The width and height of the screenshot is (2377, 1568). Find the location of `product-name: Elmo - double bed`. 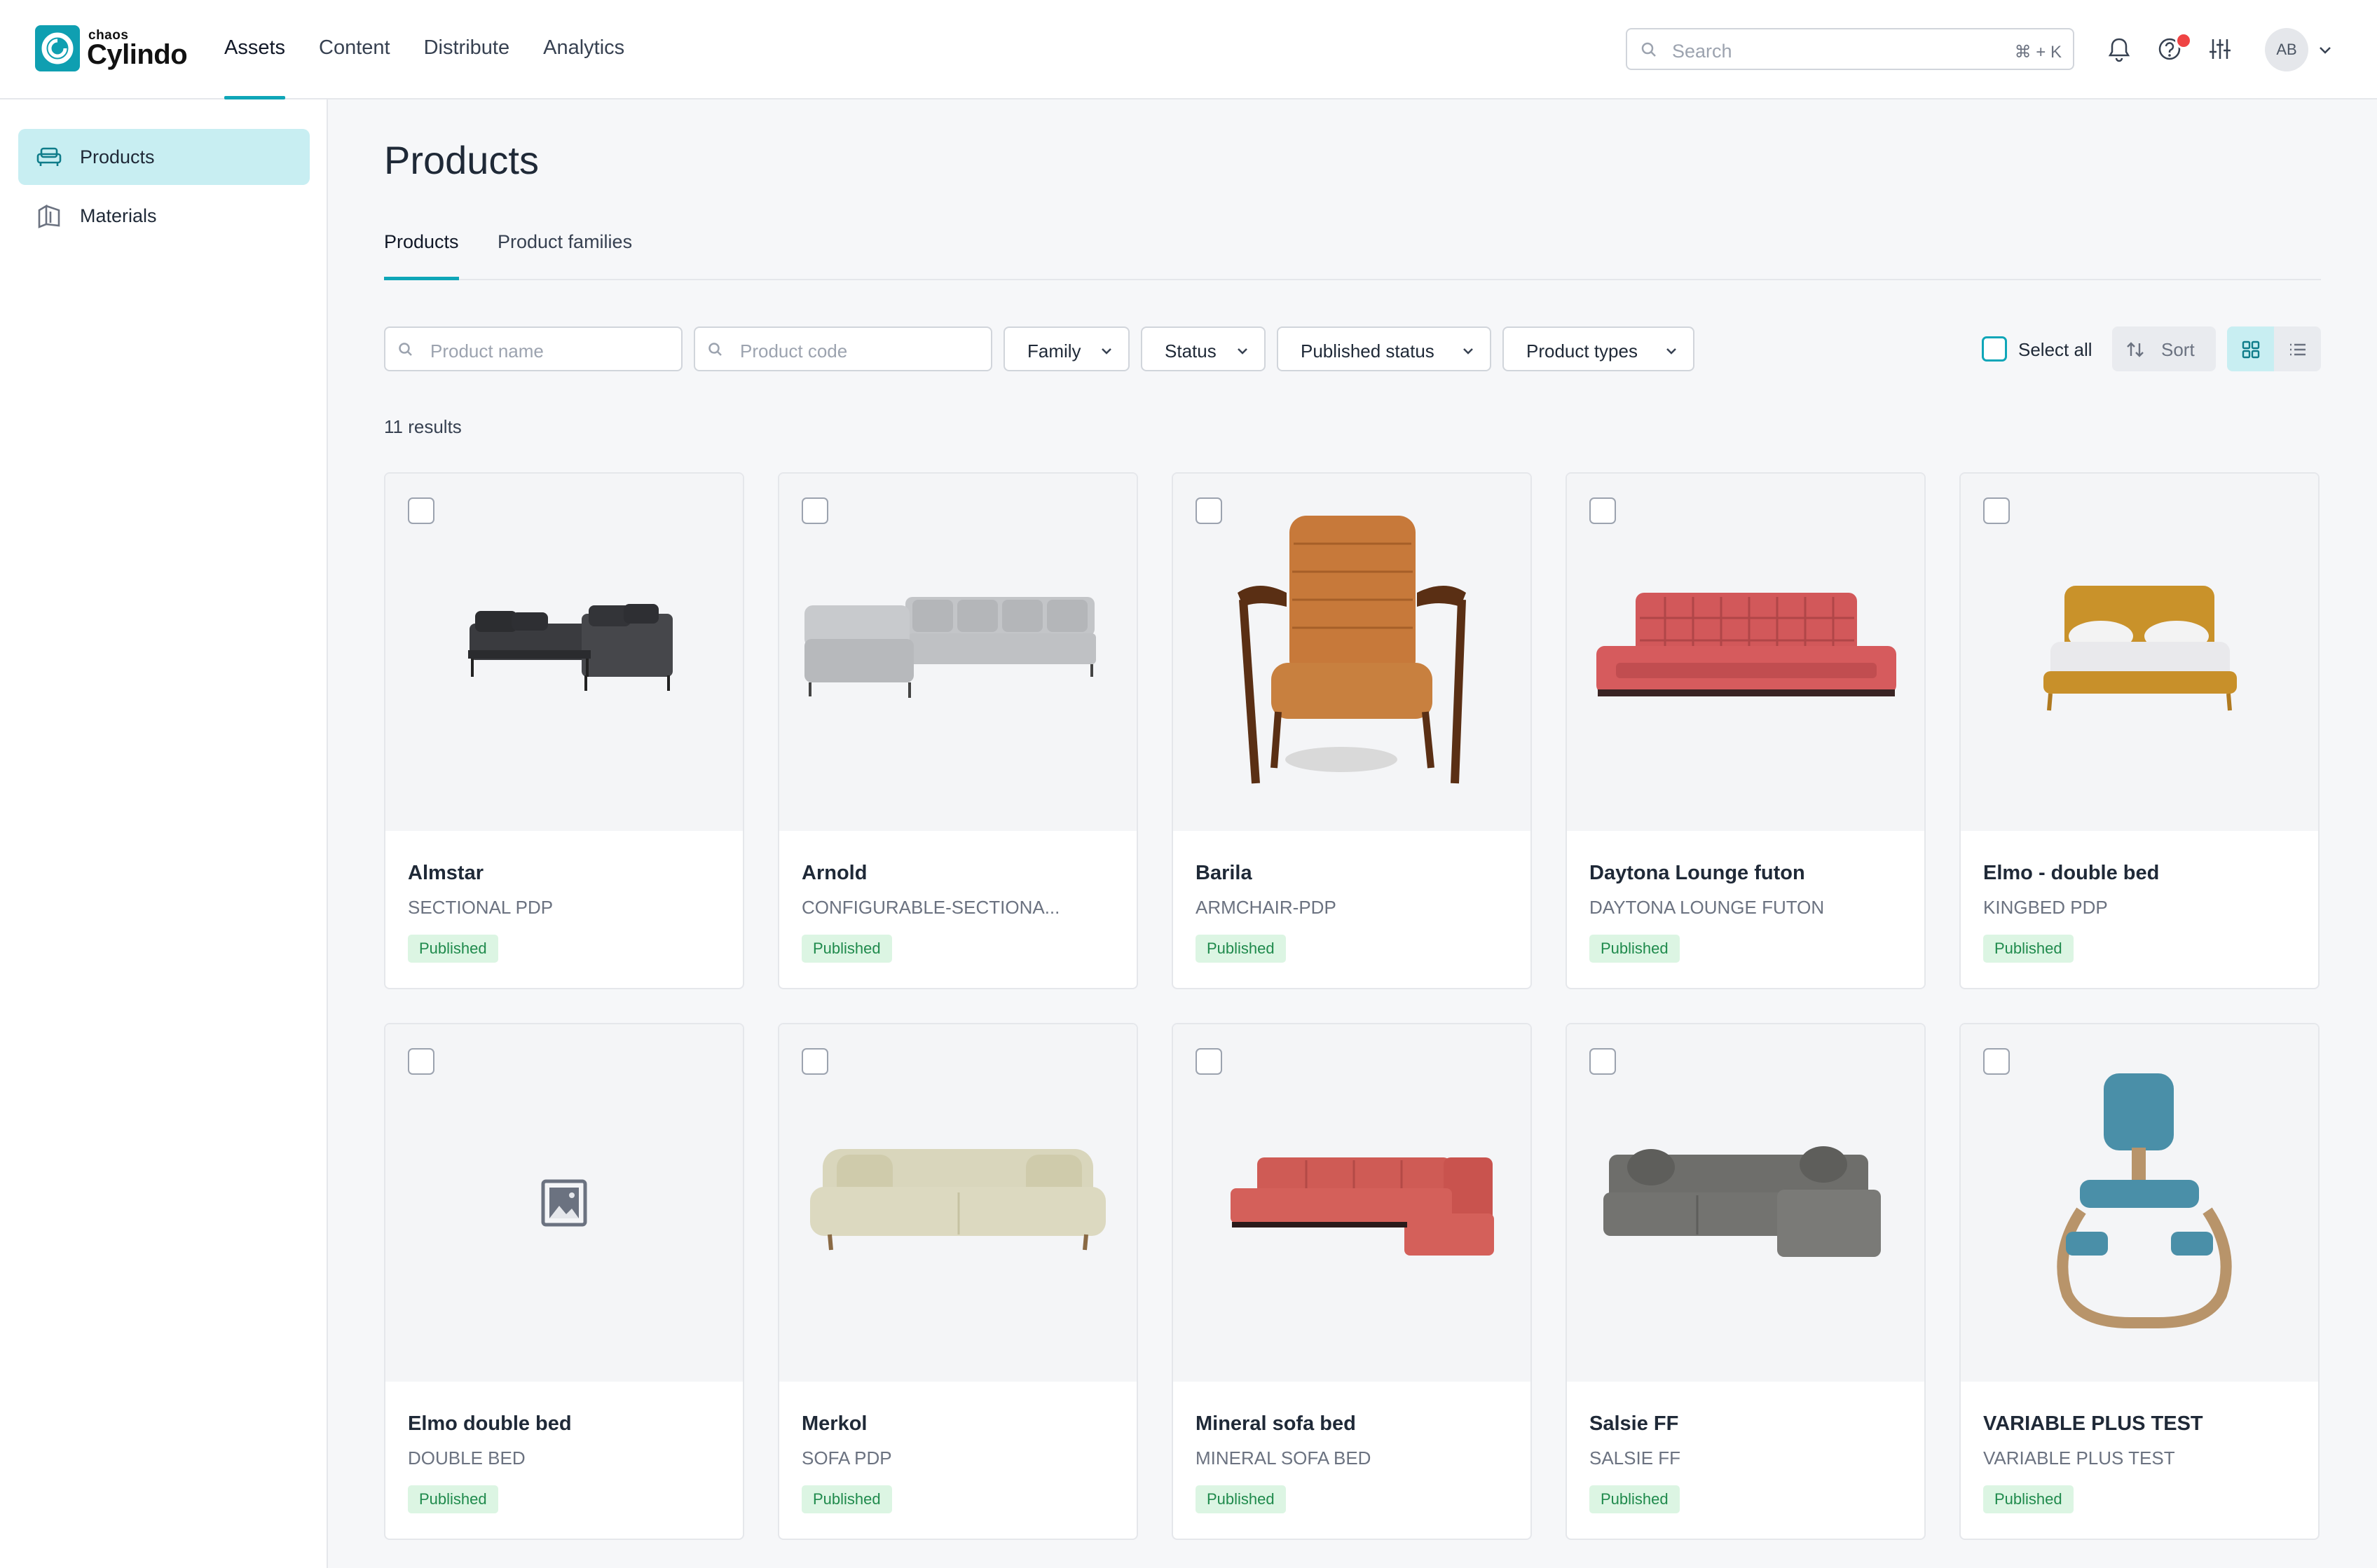

product-name: Elmo - double bed is located at coordinates (2071, 873).